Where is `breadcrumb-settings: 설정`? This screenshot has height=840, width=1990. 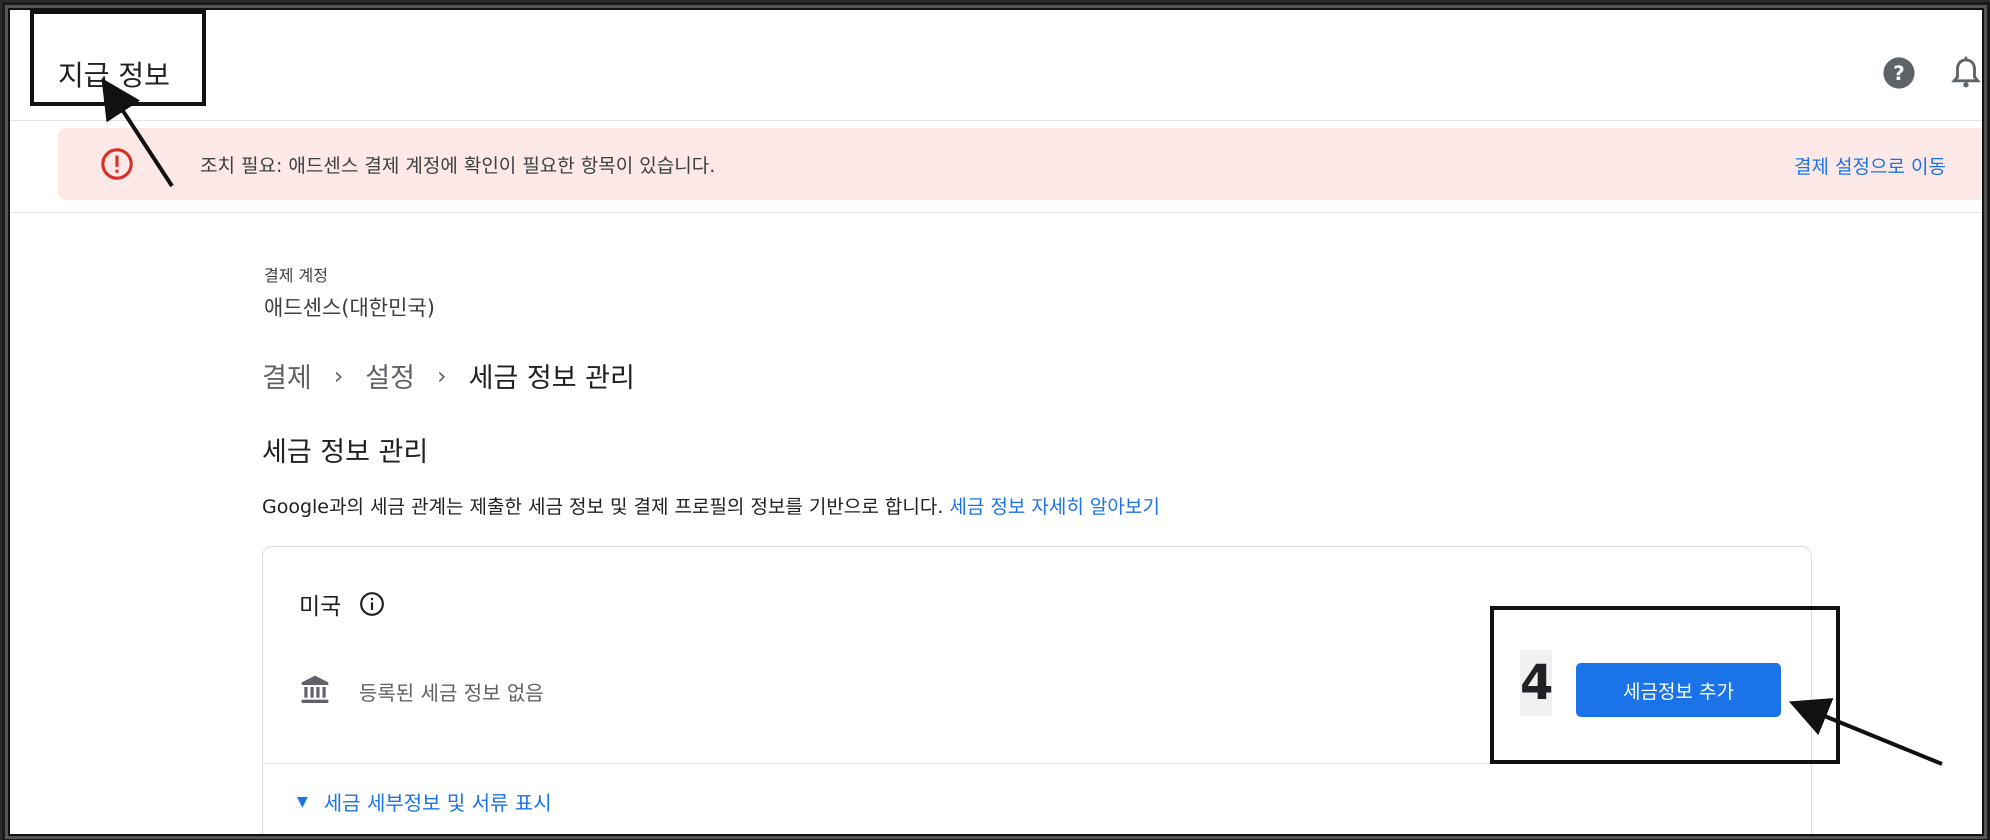 breadcrumb-settings: 설정 is located at coordinates (390, 375).